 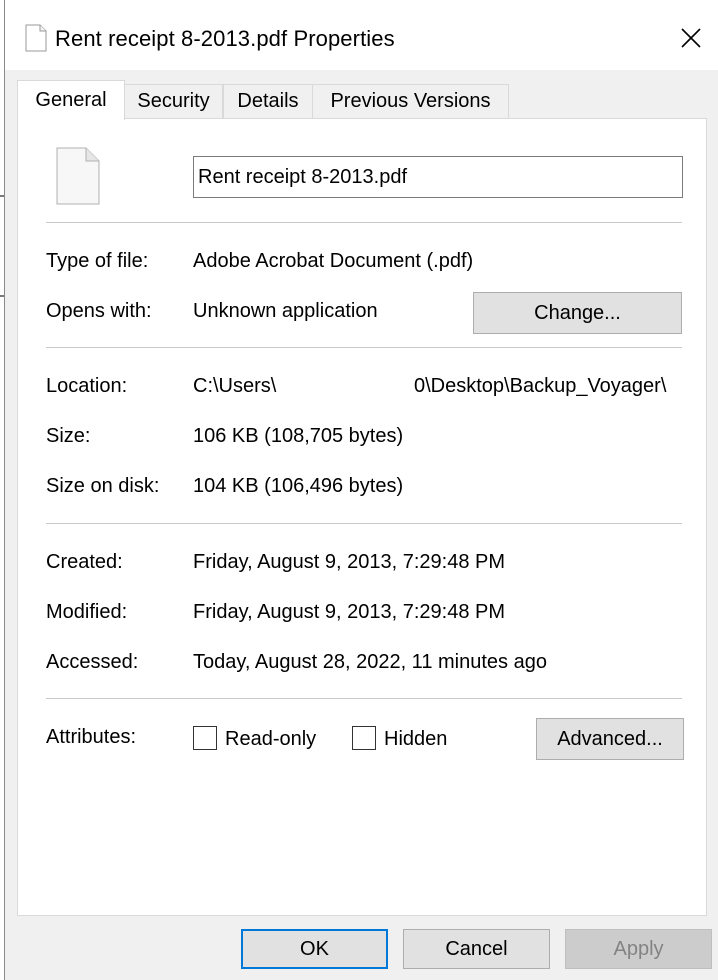 I want to click on cancel-button: Cancel, so click(x=476, y=949).